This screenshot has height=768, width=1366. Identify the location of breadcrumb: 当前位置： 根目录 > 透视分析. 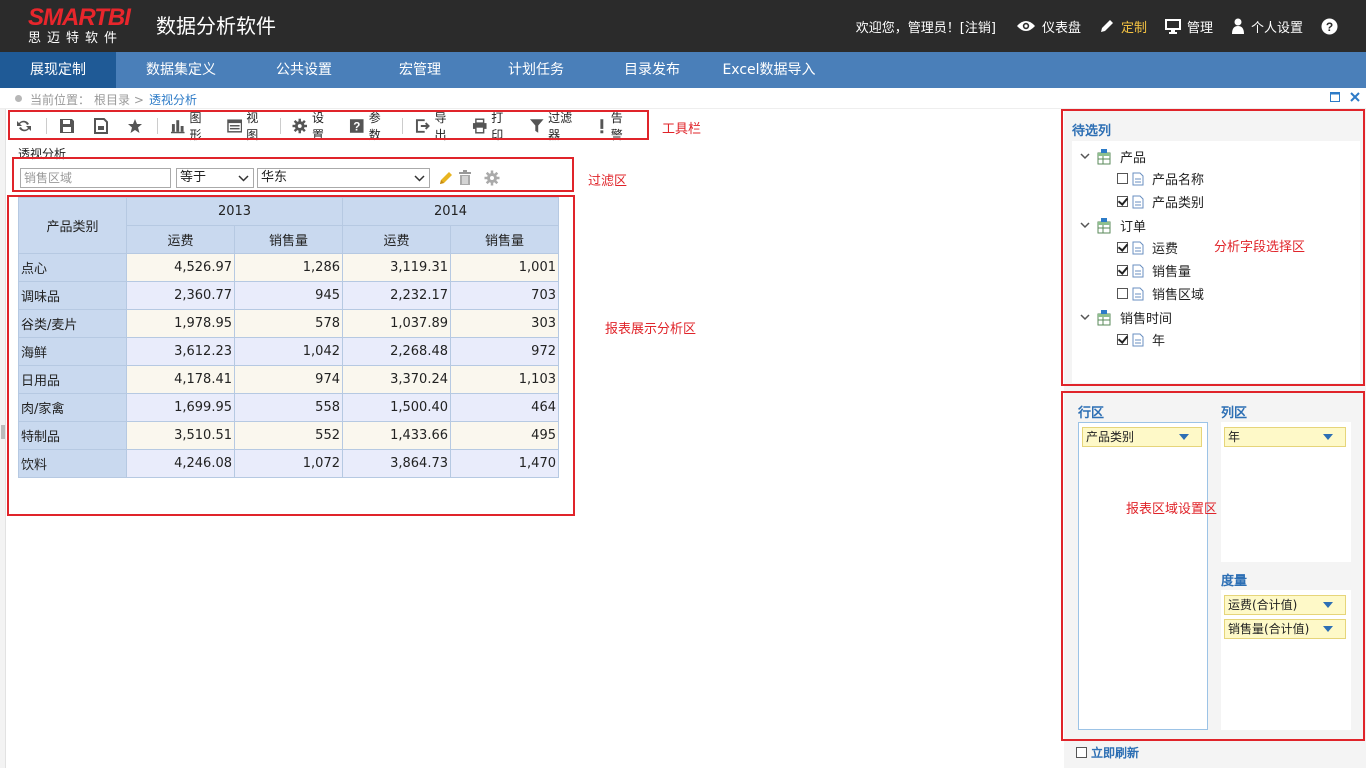
(683, 98).